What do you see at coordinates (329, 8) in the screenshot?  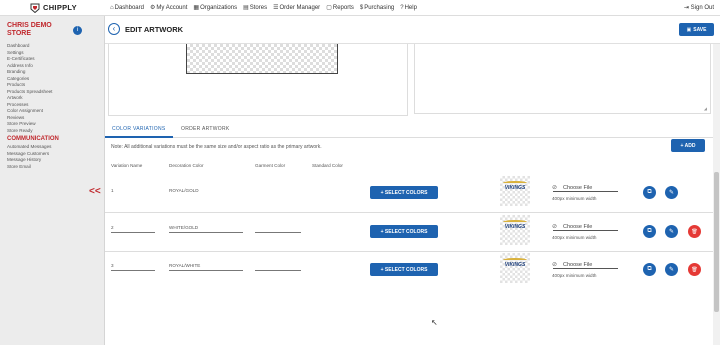 I see `nav-reports-icon: ▢` at bounding box center [329, 8].